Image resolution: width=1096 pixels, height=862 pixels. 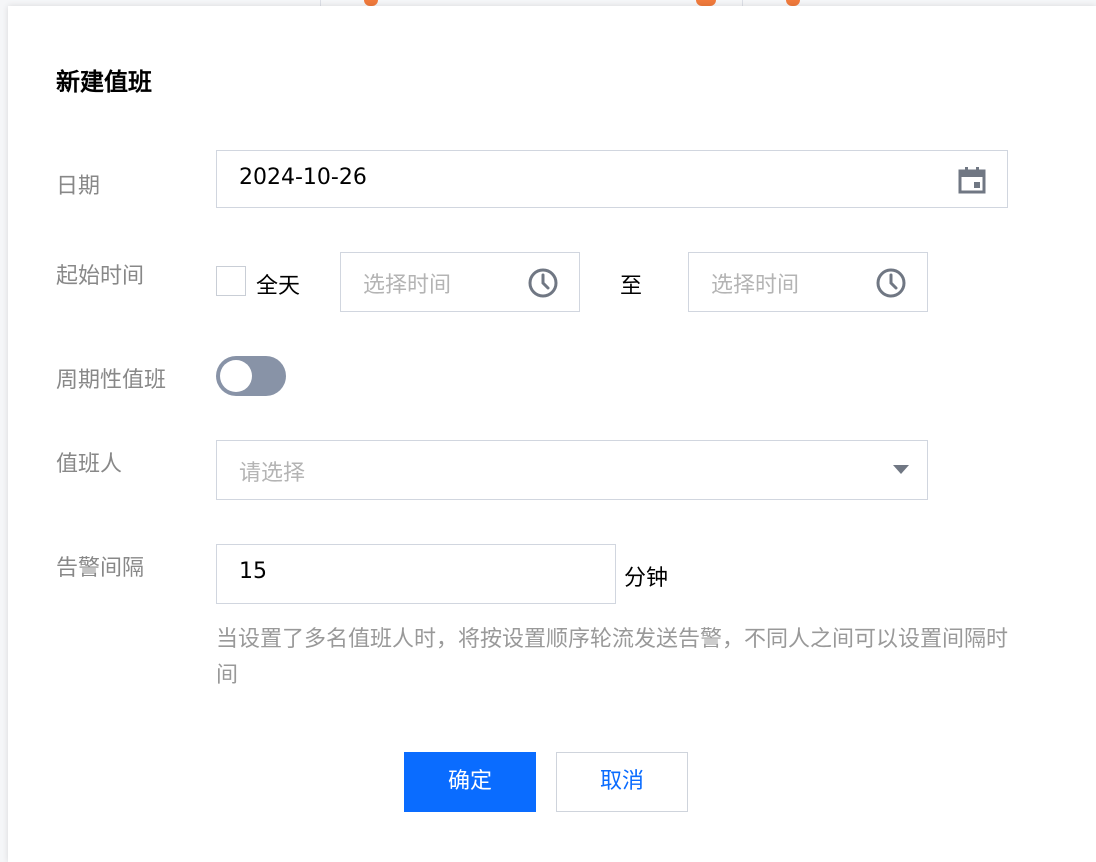 I want to click on on-duty-person-label: 值班人, so click(x=89, y=464).